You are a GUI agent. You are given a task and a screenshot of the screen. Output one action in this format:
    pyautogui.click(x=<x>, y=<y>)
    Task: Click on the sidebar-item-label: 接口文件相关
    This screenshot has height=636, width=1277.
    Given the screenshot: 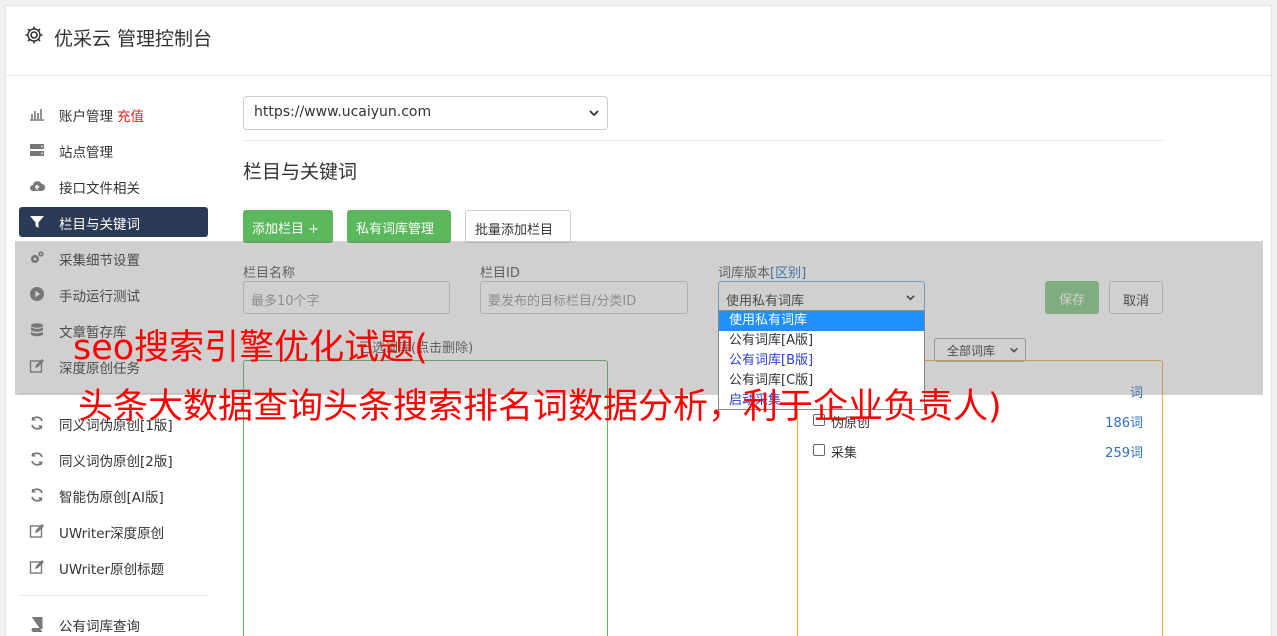 What is the action you would take?
    pyautogui.click(x=99, y=189)
    